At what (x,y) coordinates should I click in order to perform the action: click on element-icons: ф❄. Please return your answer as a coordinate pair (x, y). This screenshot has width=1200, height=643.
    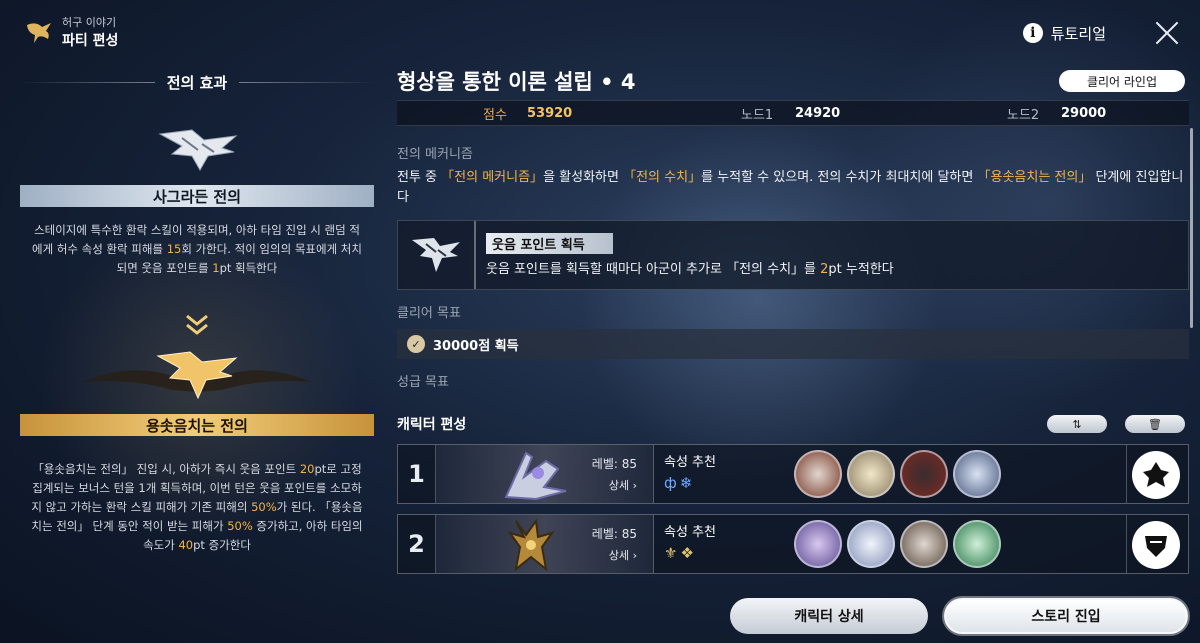
    Looking at the image, I should click on (680, 483).